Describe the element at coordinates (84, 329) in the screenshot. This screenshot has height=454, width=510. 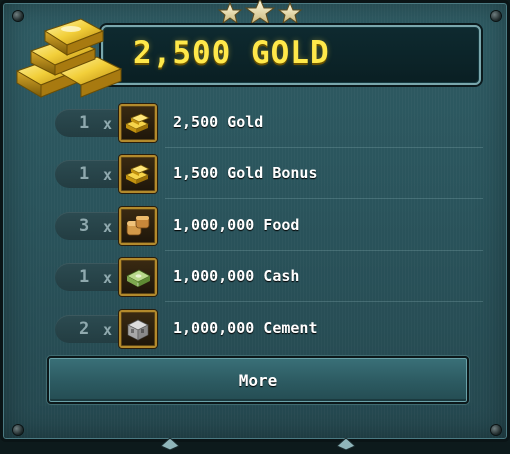
I see `item-quantity: 2` at that location.